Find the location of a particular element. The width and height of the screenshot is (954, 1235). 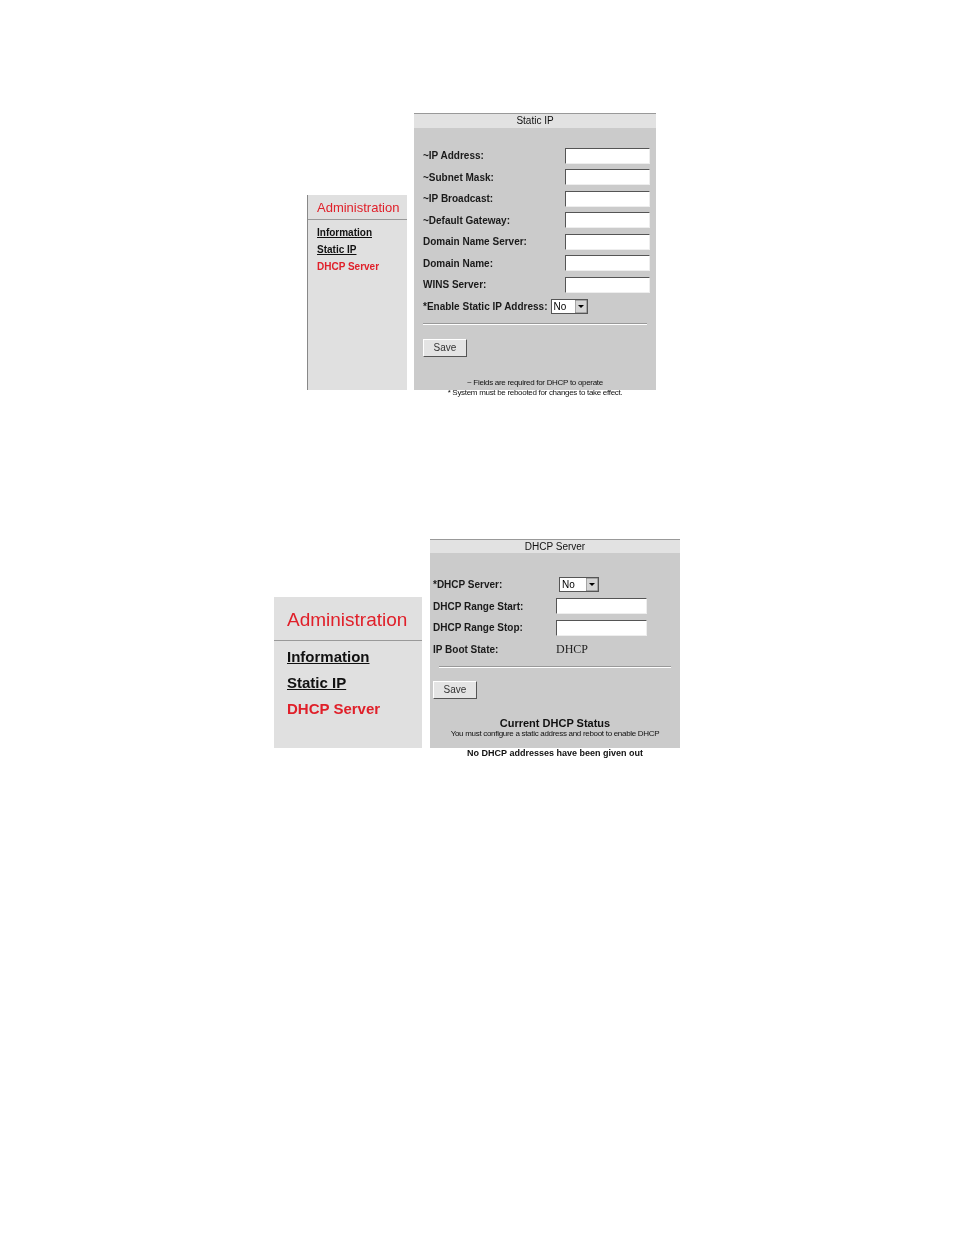

note-text: No DHCP addresses have been given out is located at coordinates (555, 753).